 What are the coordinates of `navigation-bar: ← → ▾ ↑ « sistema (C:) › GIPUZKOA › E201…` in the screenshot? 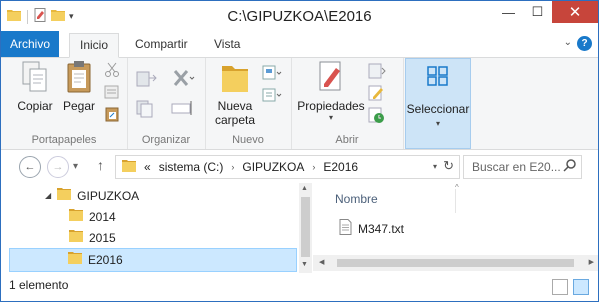 It's located at (299, 166).